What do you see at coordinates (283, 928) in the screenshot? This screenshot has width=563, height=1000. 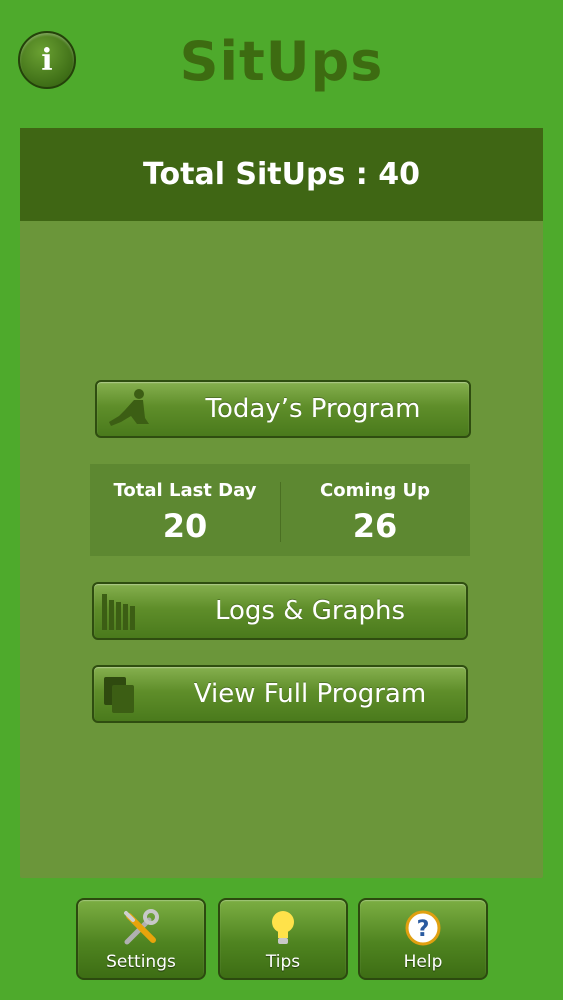 I see `lightbulb-icon` at bounding box center [283, 928].